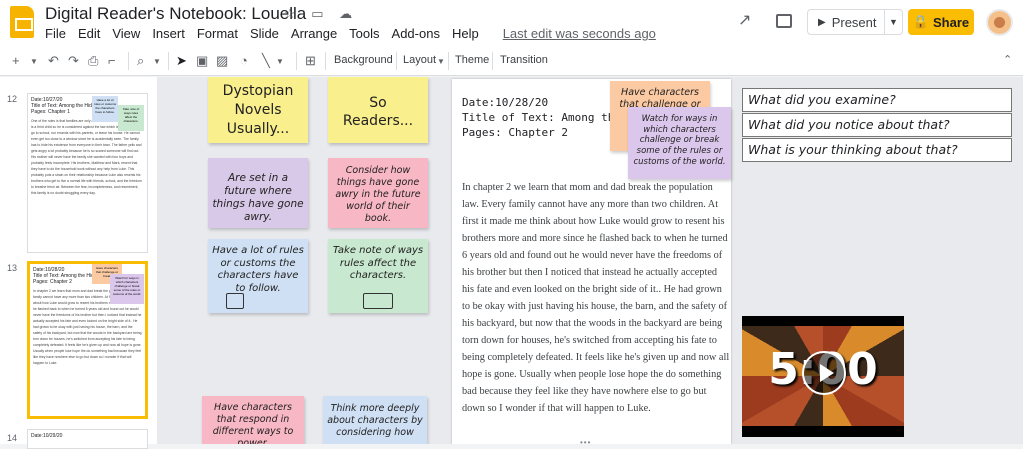 The image size is (1023, 449). I want to click on menu-help: Help, so click(465, 33).